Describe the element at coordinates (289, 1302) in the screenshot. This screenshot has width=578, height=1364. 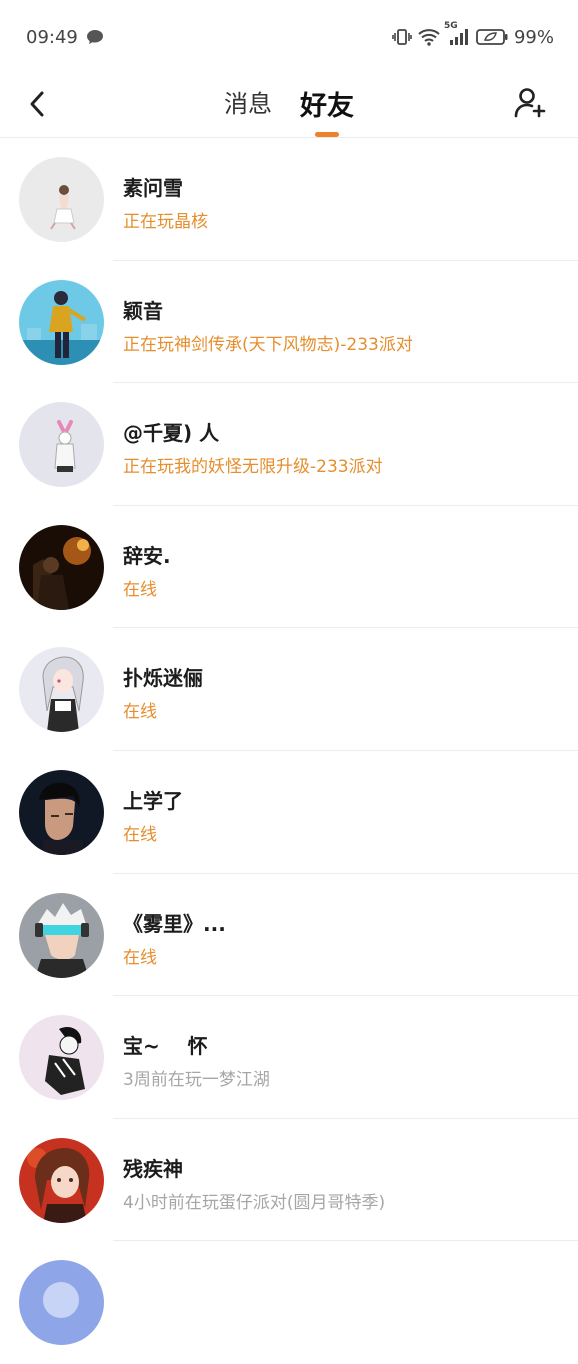
I see `friend-row` at that location.